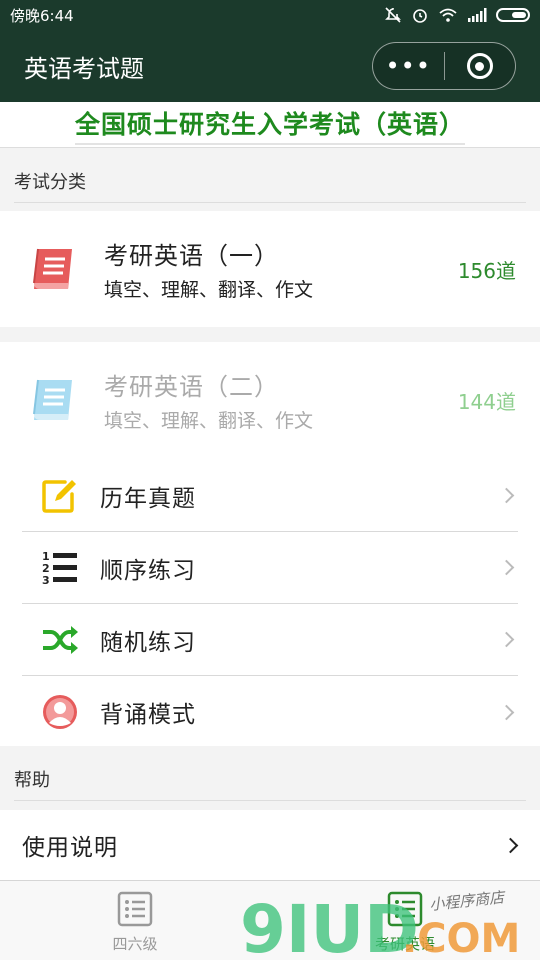 The image size is (540, 960). I want to click on more-button: •••, so click(408, 66).